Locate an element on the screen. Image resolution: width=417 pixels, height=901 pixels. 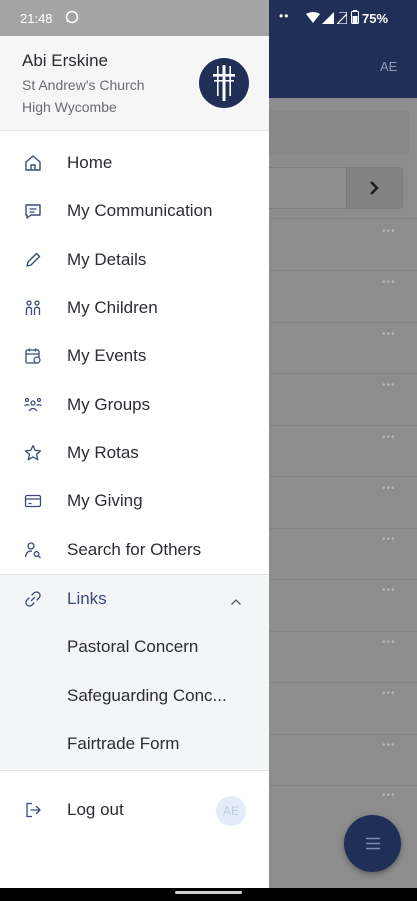
home-gesture-handle is located at coordinates (208, 892).